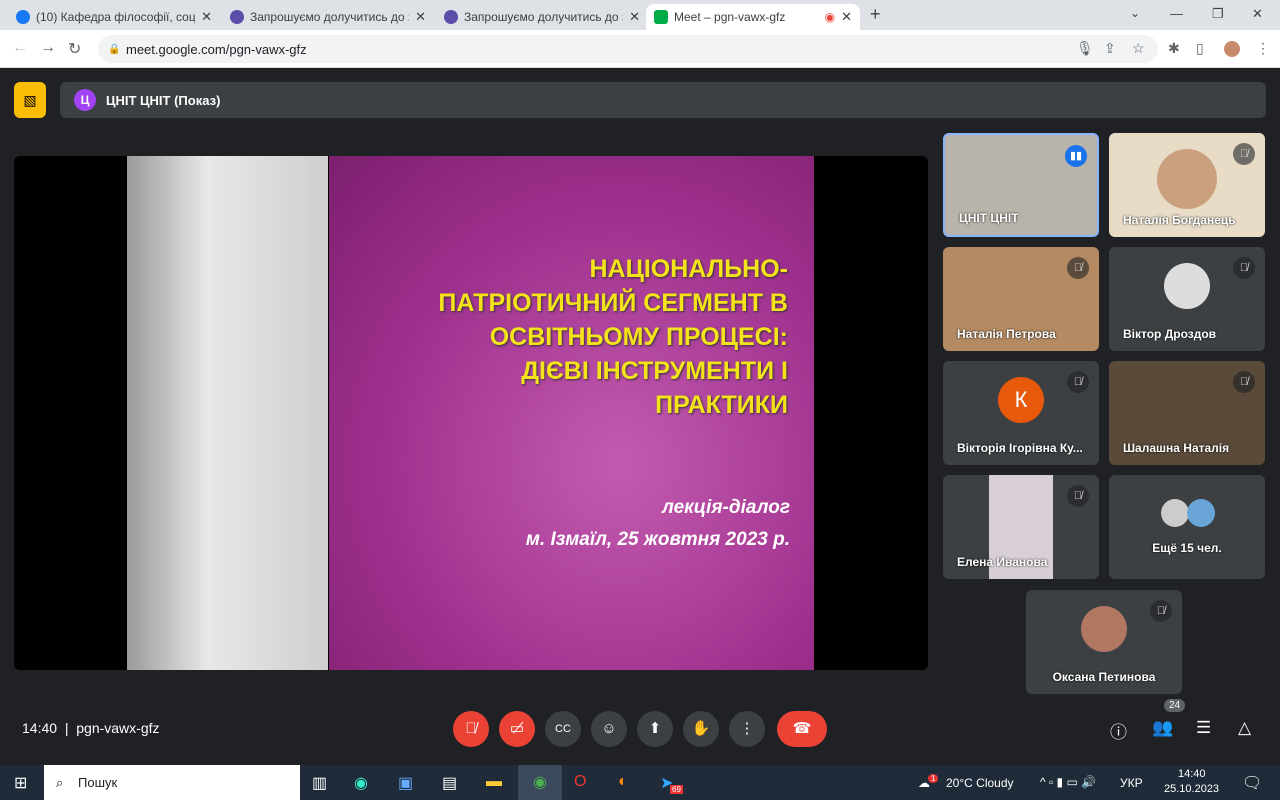 The height and width of the screenshot is (800, 1280). What do you see at coordinates (1021, 527) in the screenshot?
I see `participant-tile: 🎙̸ Елена Иванова` at bounding box center [1021, 527].